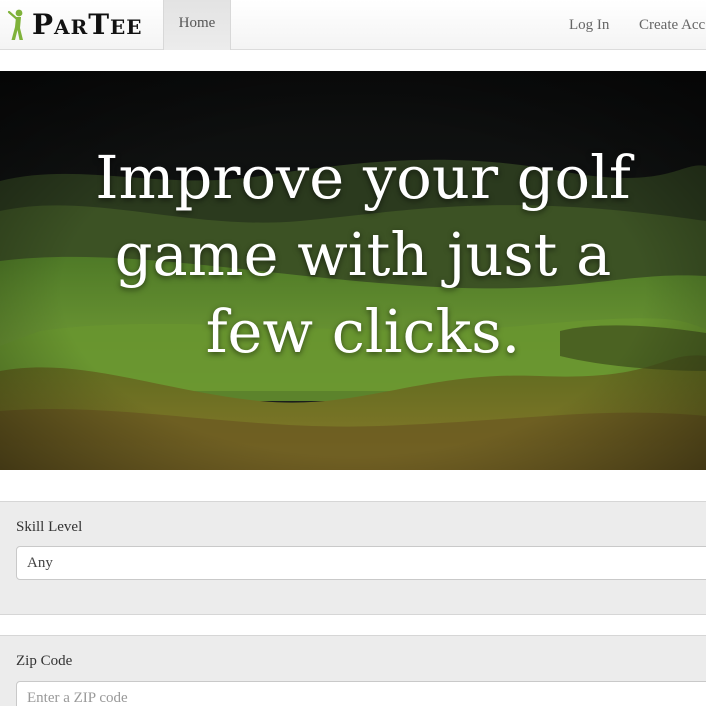 Image resolution: width=706 pixels, height=706 pixels. Describe the element at coordinates (197, 25) in the screenshot. I see `nav-home-link: Home` at that location.